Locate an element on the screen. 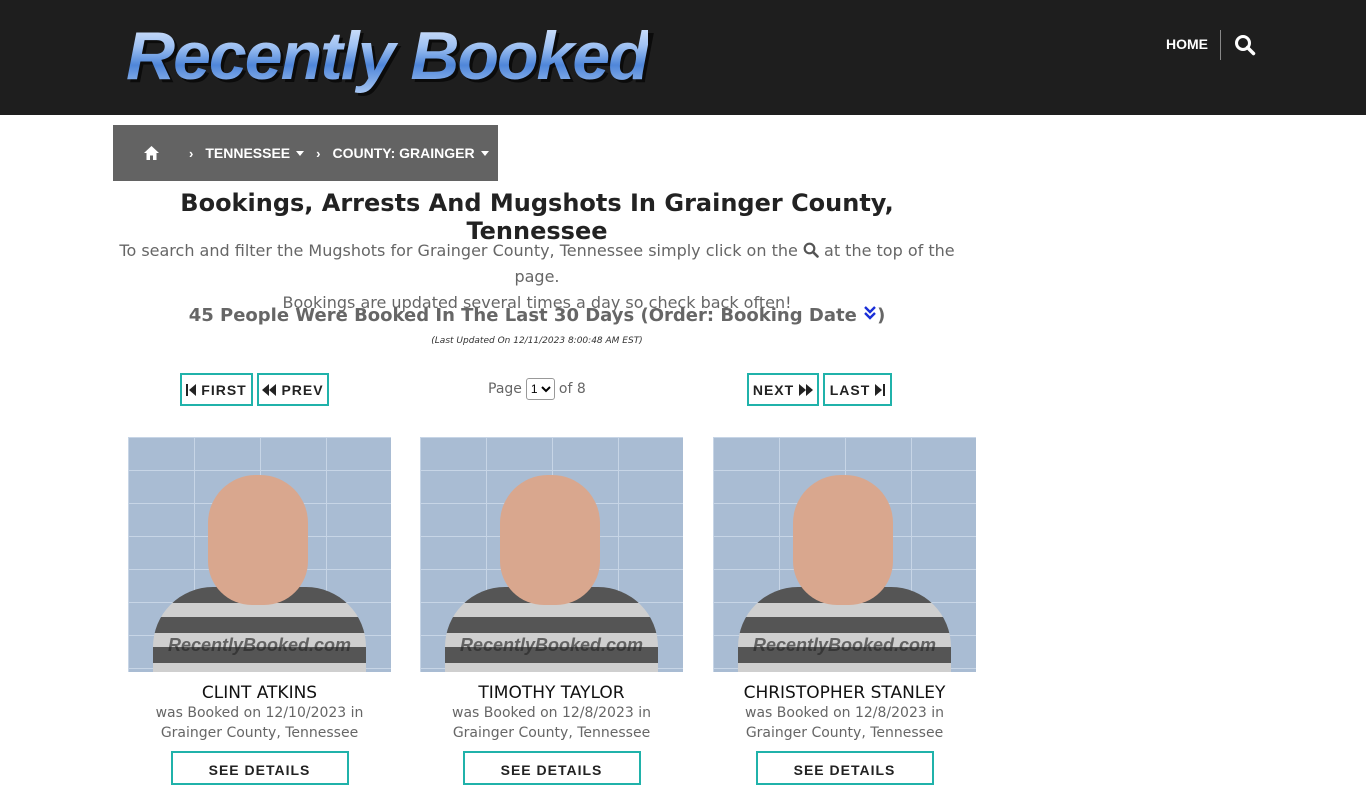 Image resolution: width=1366 pixels, height=785 pixels. first-page-button: FIRST is located at coordinates (216, 389).